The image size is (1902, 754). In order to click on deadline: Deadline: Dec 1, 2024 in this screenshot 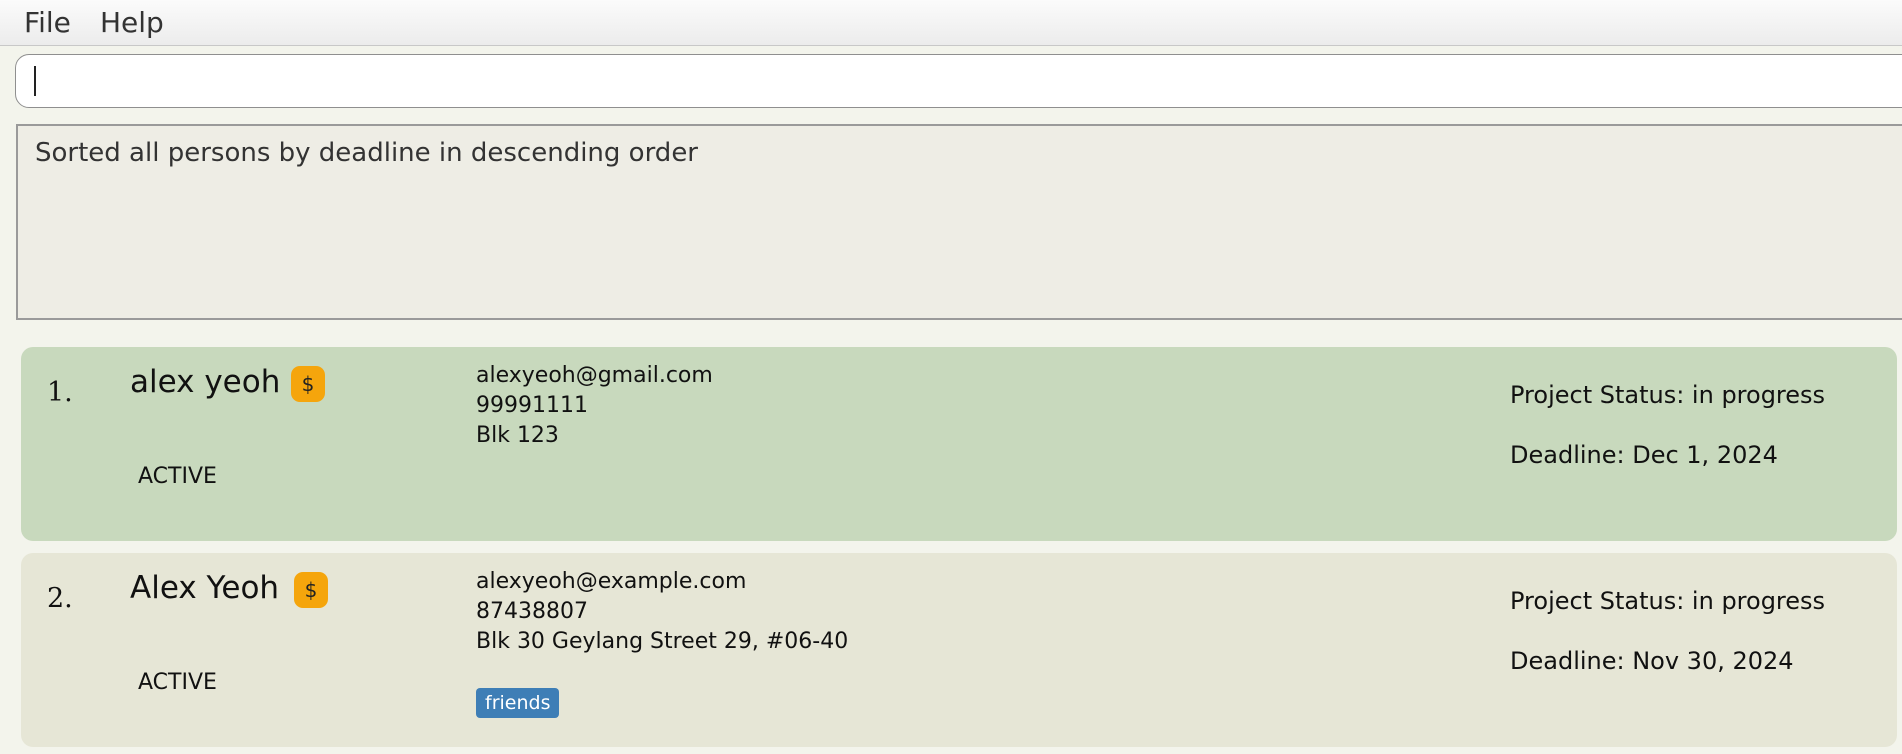, I will do `click(1644, 455)`.